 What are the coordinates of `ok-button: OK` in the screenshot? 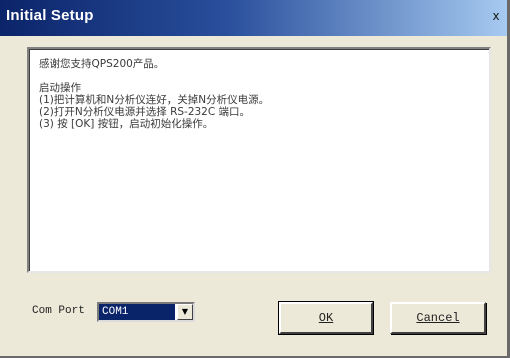 It's located at (326, 318).